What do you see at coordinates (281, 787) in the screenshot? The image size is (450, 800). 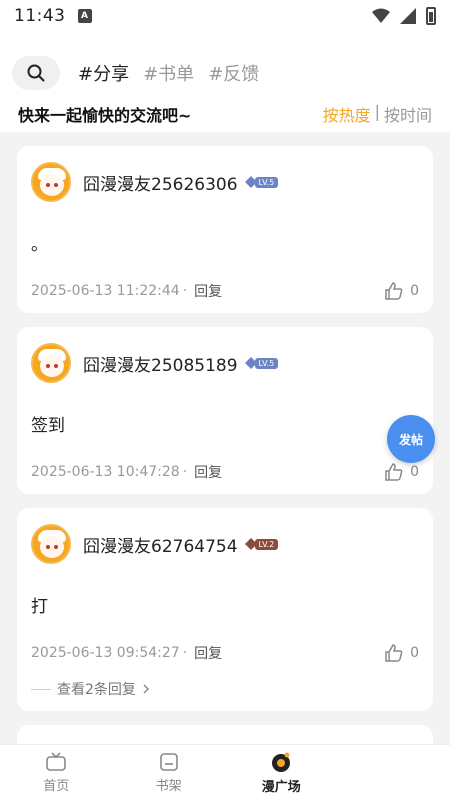 I see `tab-plaza-label: 漫广场` at bounding box center [281, 787].